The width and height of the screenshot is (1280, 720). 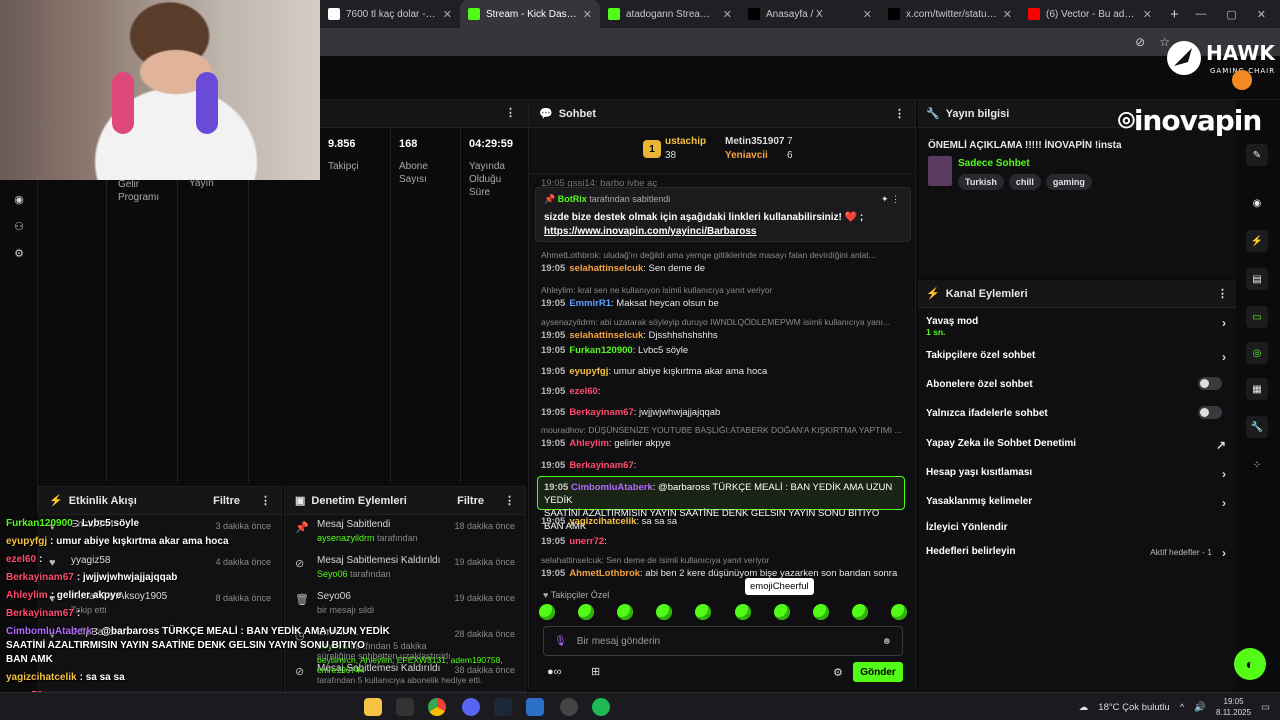 What do you see at coordinates (1078, 445) in the screenshot?
I see `channel-action-item: Yapay Zeka ile Sohbet Denetimi ↗` at bounding box center [1078, 445].